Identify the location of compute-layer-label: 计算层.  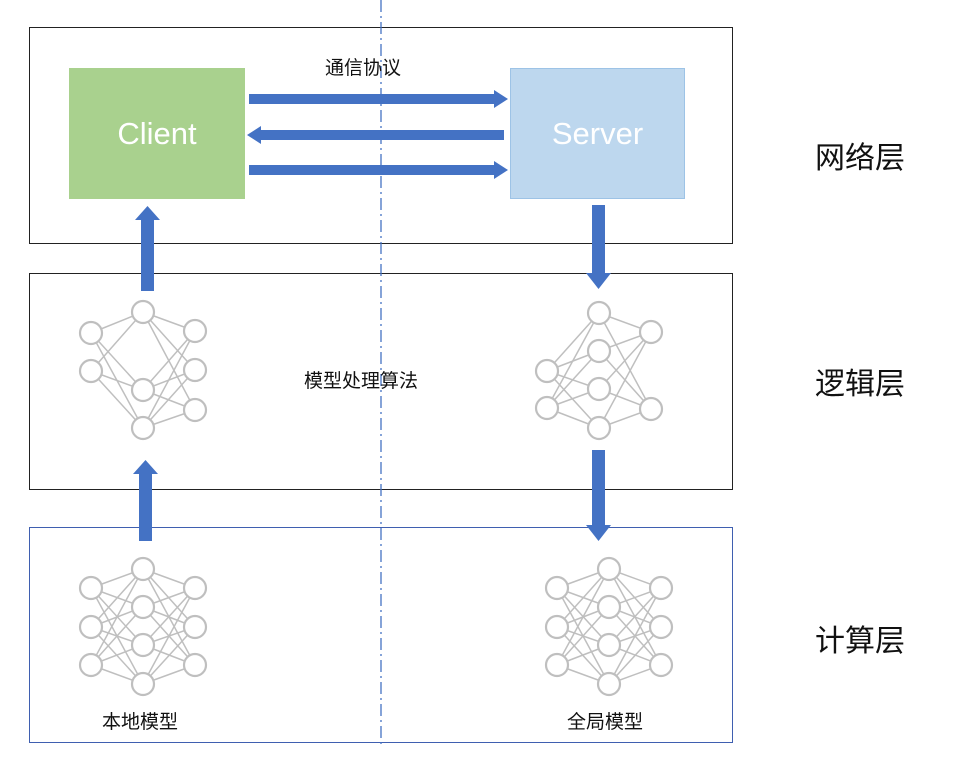
(860, 641).